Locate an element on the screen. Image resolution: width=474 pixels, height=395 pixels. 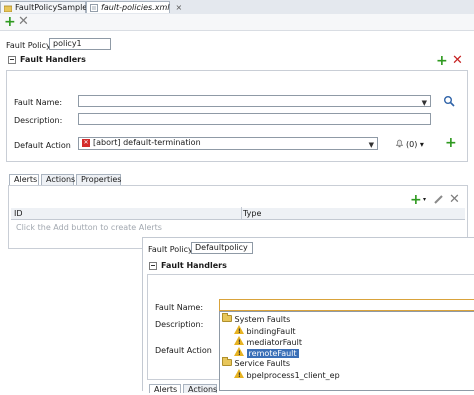
delete-handler-icon: ✕ is located at coordinates (457, 60).